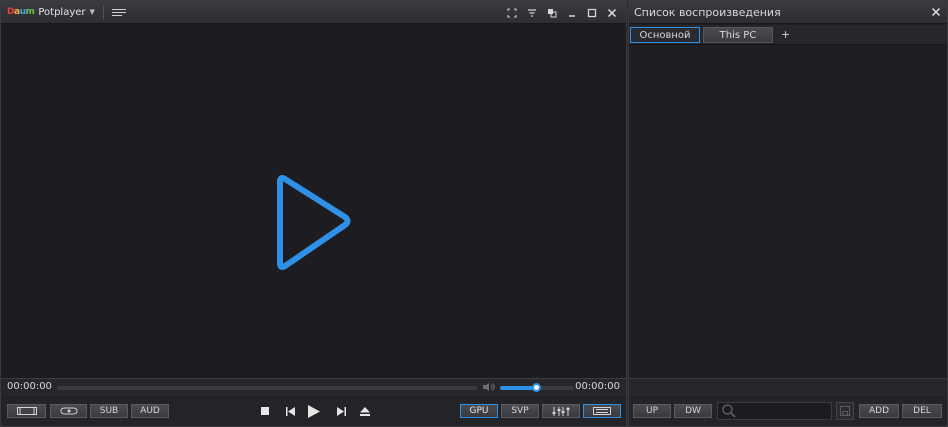 This screenshot has width=948, height=427. What do you see at coordinates (26, 411) in the screenshot?
I see `aspect-ratio-button` at bounding box center [26, 411].